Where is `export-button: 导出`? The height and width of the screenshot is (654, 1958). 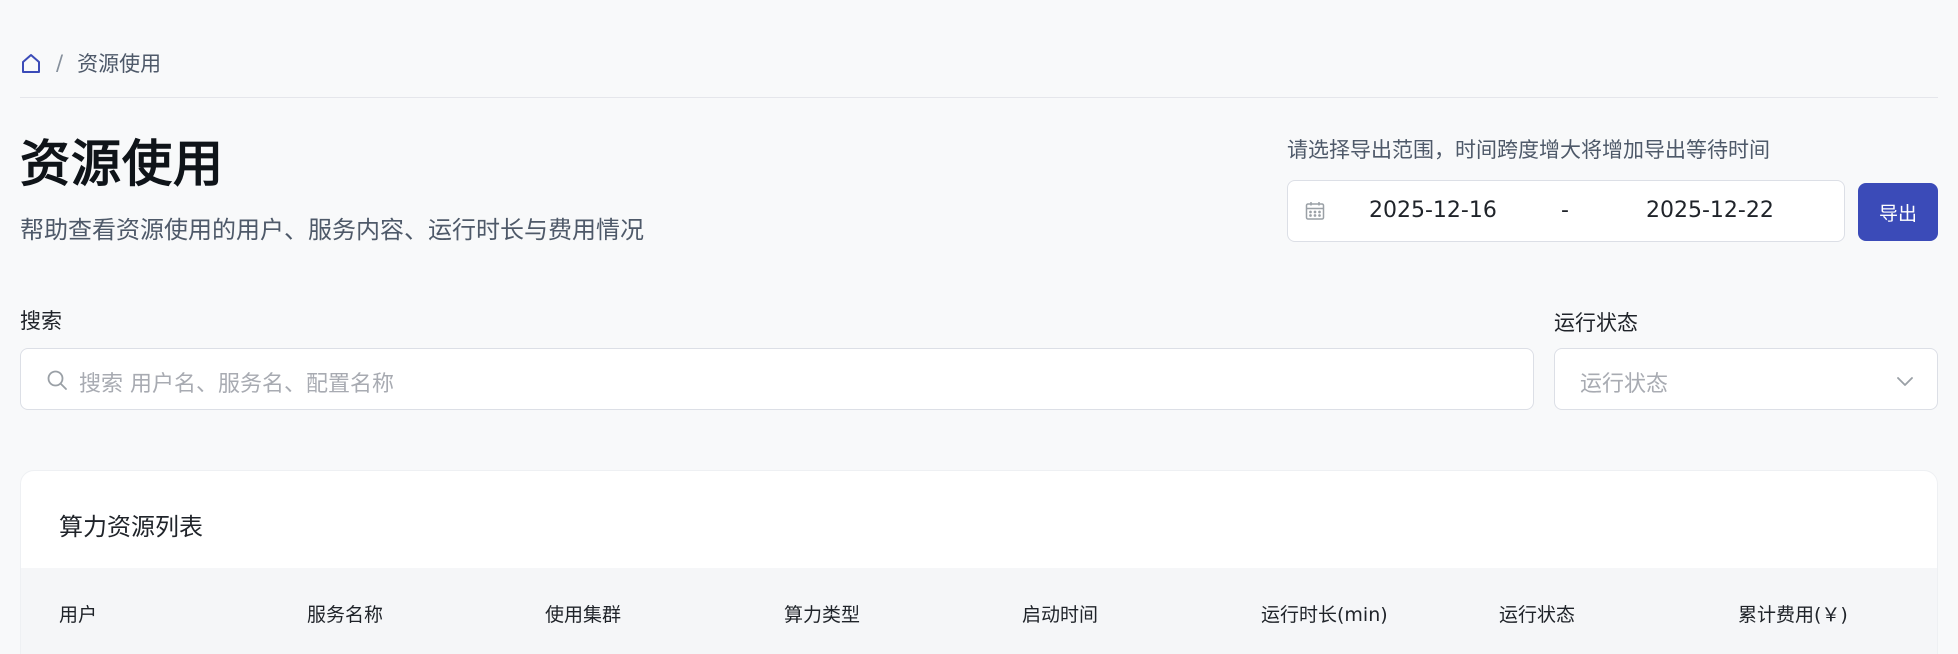
export-button: 导出 is located at coordinates (1898, 212).